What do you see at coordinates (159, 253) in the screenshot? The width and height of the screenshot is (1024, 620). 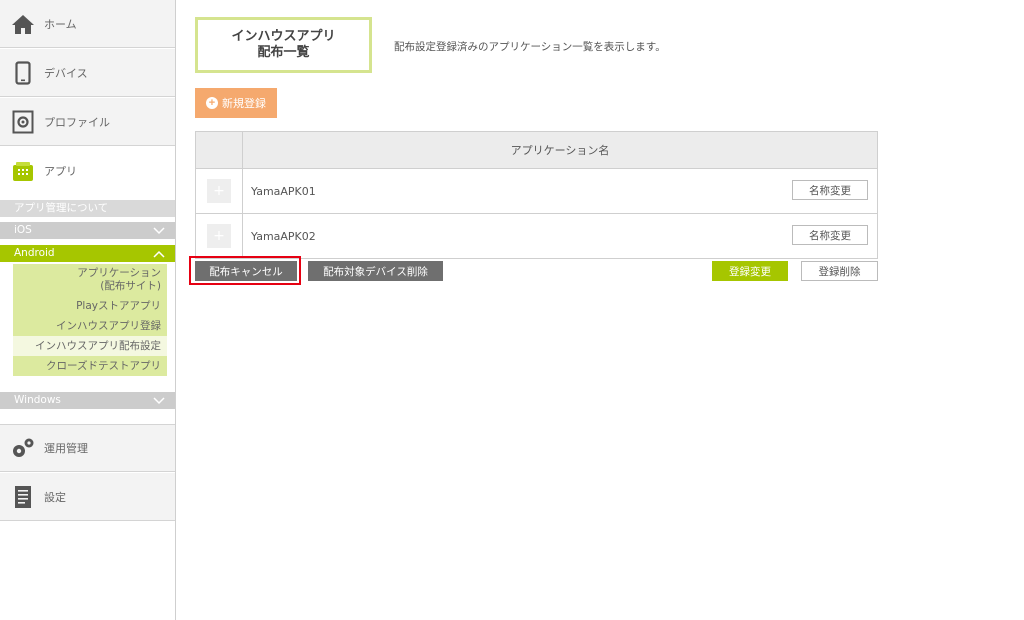 I see `chevron-up-icon` at bounding box center [159, 253].